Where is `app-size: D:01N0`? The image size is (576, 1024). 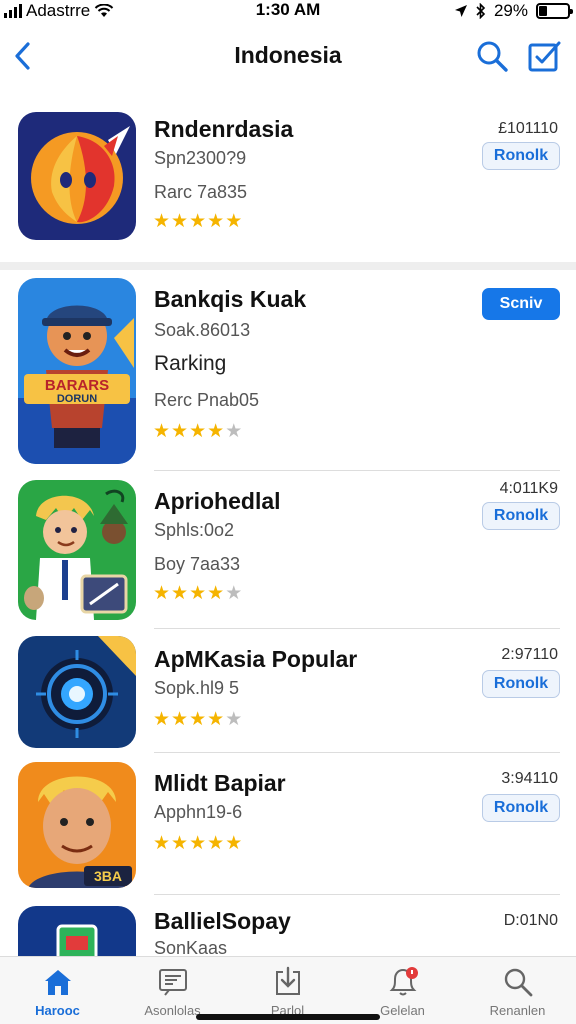
app-size: D:01N0 is located at coordinates (530, 920).